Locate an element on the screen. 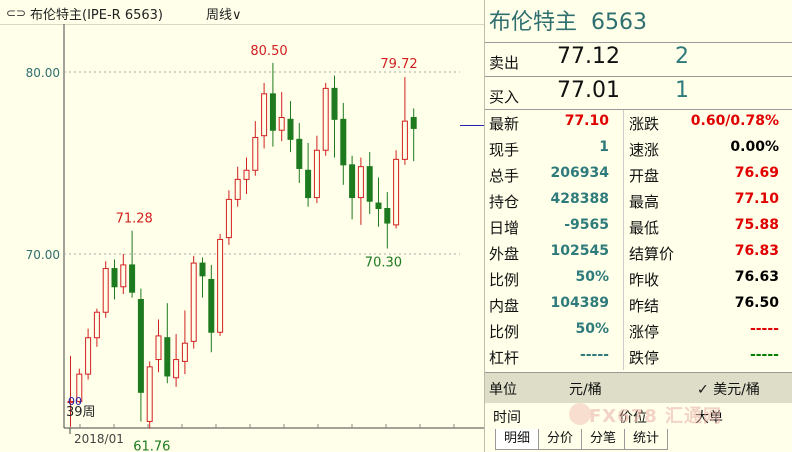 Image resolution: width=792 pixels, height=452 pixels. quote-row: 日增 -9565 最低 75.88 is located at coordinates (638, 227).